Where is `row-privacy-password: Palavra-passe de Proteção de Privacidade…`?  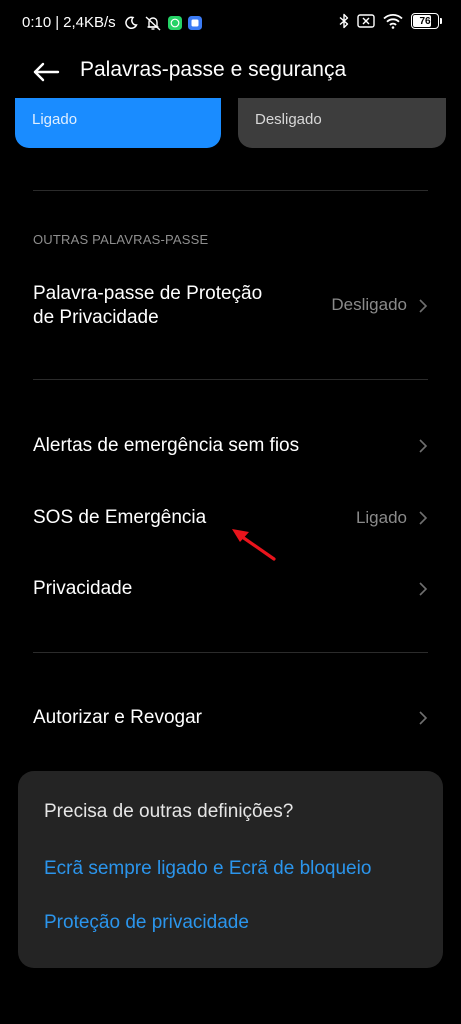 row-privacy-password: Palavra-passe de Proteção de Privacidade… is located at coordinates (230, 310).